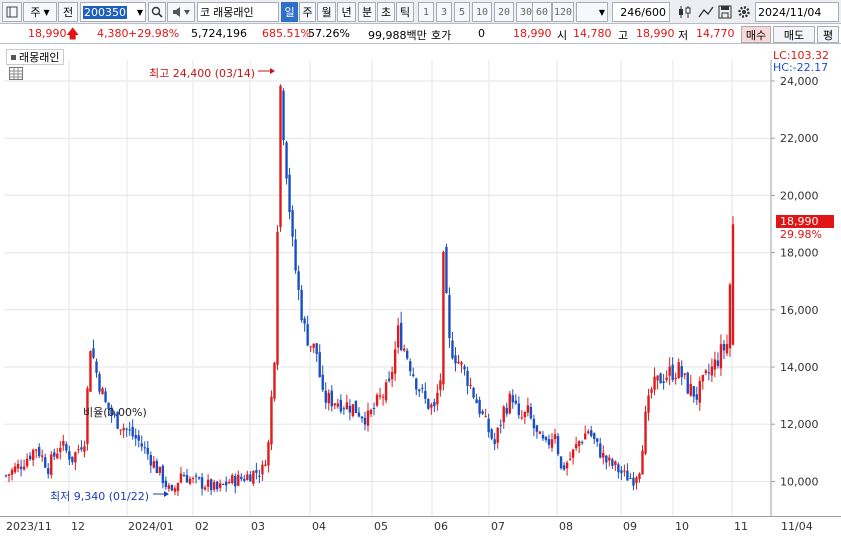 The height and width of the screenshot is (538, 841). What do you see at coordinates (756, 34) in the screenshot?
I see `buy-button: 매수` at bounding box center [756, 34].